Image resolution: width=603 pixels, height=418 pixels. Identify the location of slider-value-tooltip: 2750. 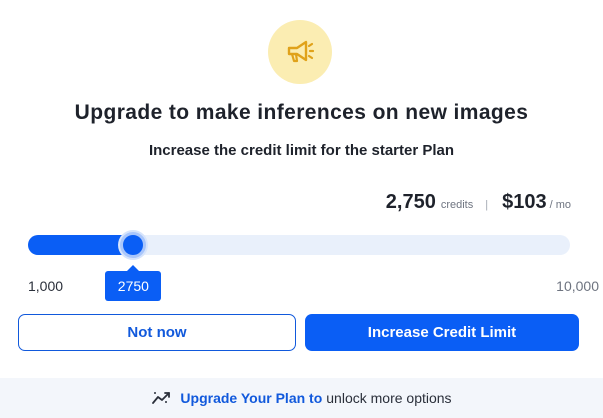
(133, 283).